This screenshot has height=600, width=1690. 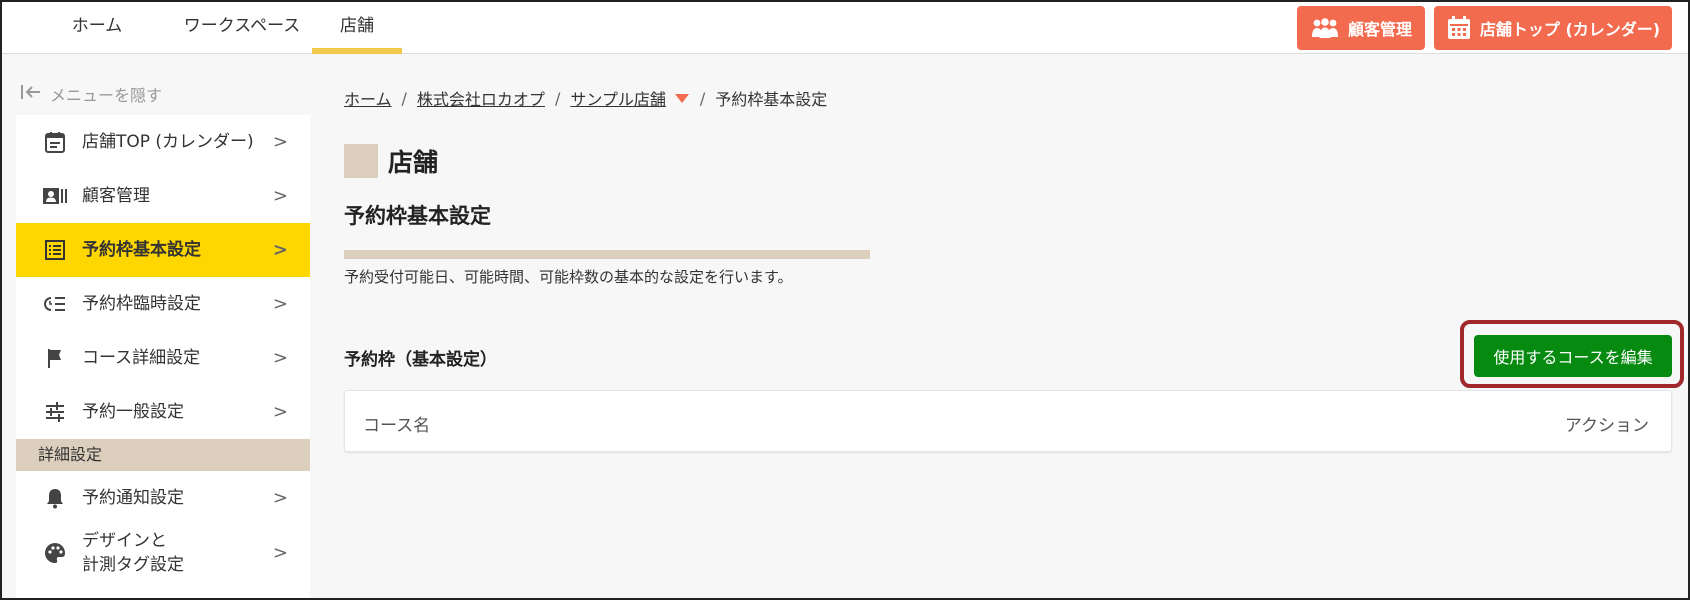 What do you see at coordinates (481, 98) in the screenshot?
I see `breadcrumb-company-link: 株式会社ロカオプ` at bounding box center [481, 98].